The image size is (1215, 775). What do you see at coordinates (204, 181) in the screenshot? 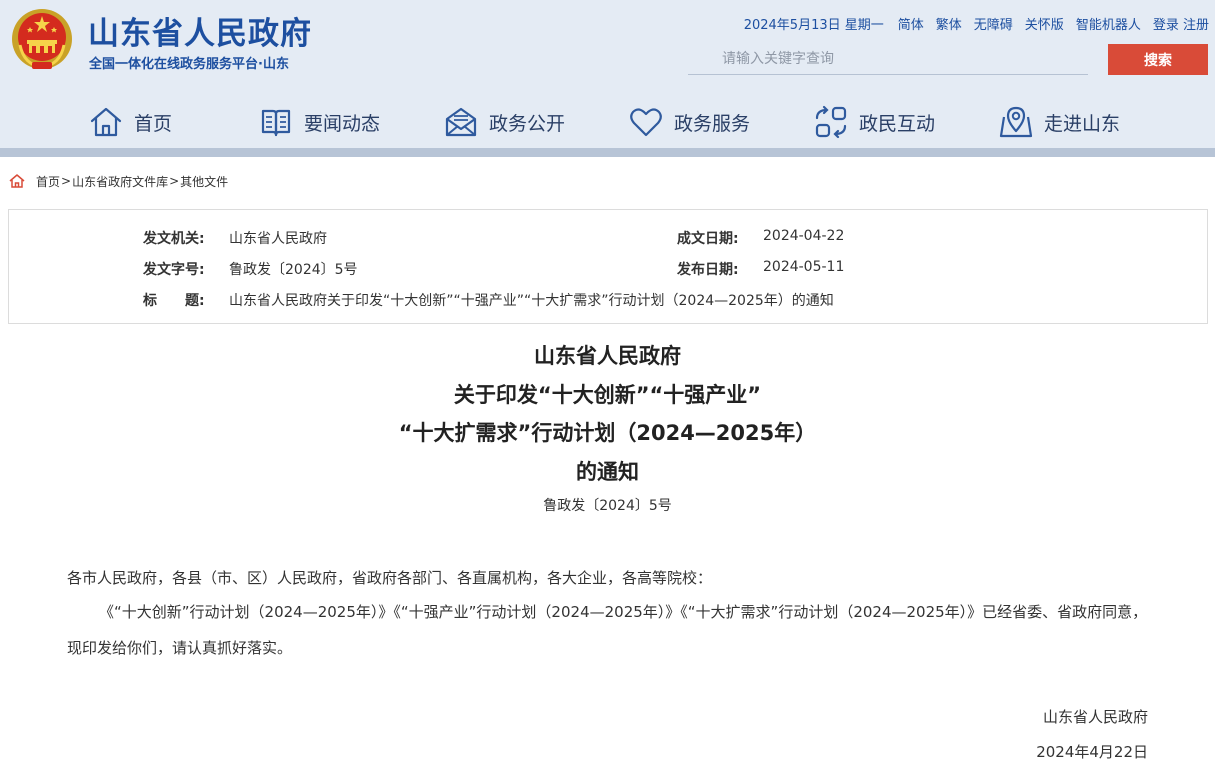
I see `breadcrumb-other-files: 其他文件` at bounding box center [204, 181].